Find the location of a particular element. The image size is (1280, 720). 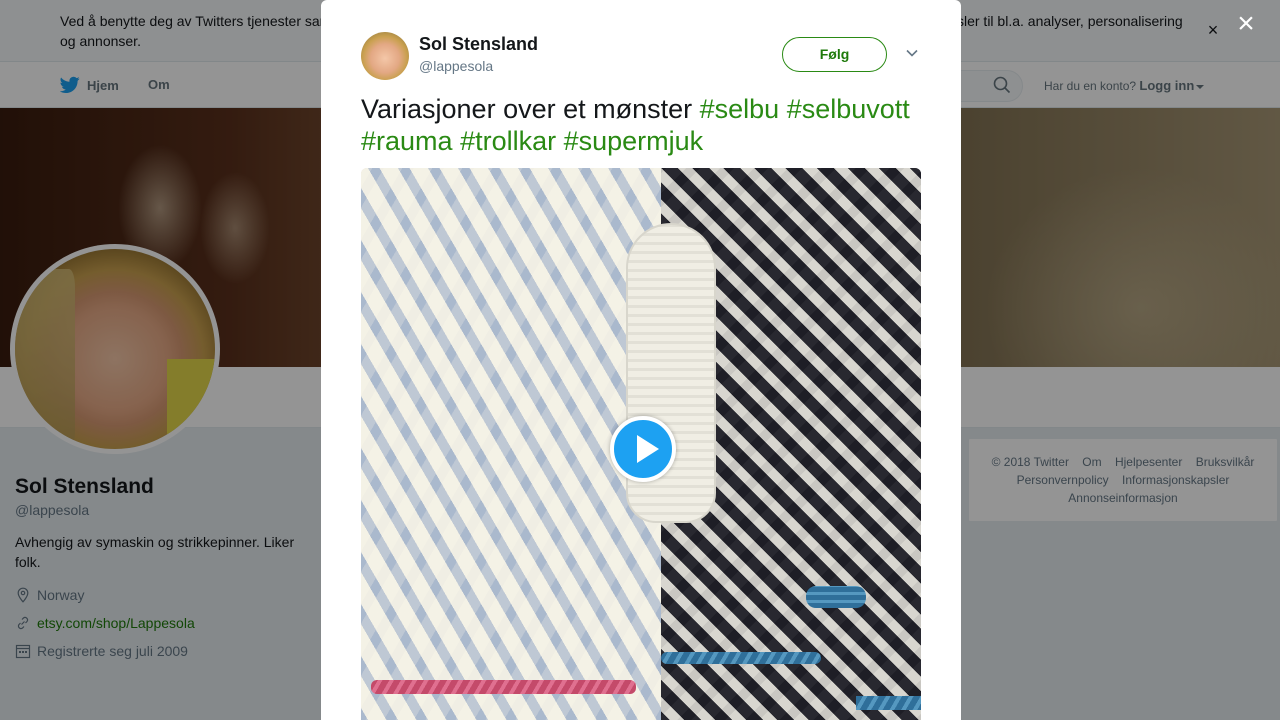

blue-cuff-stripe-right is located at coordinates (888, 703).